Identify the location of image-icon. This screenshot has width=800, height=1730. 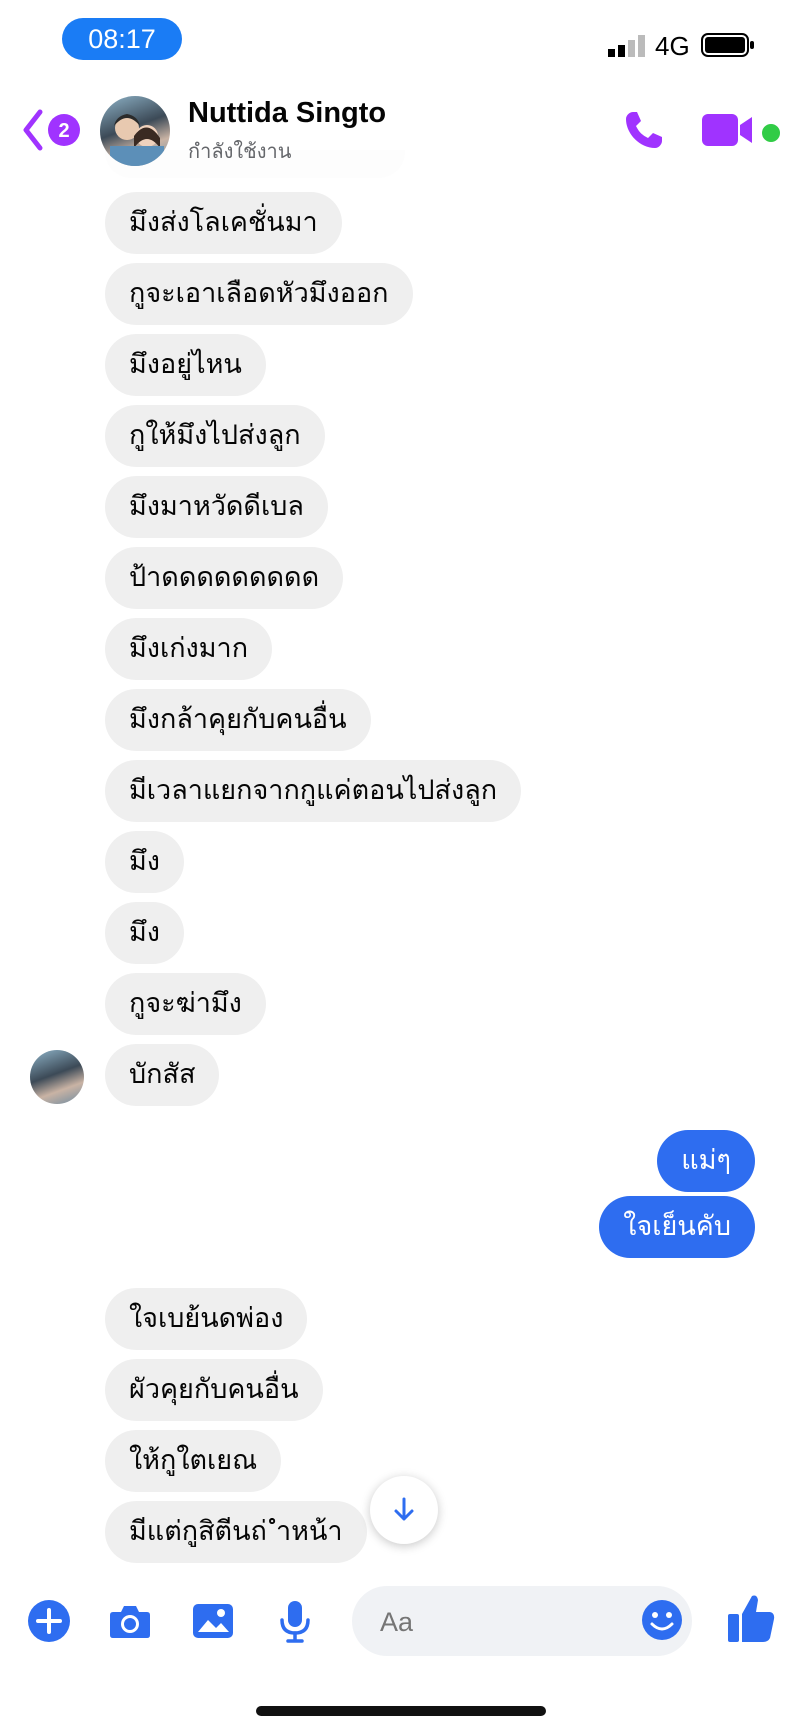
(213, 1621).